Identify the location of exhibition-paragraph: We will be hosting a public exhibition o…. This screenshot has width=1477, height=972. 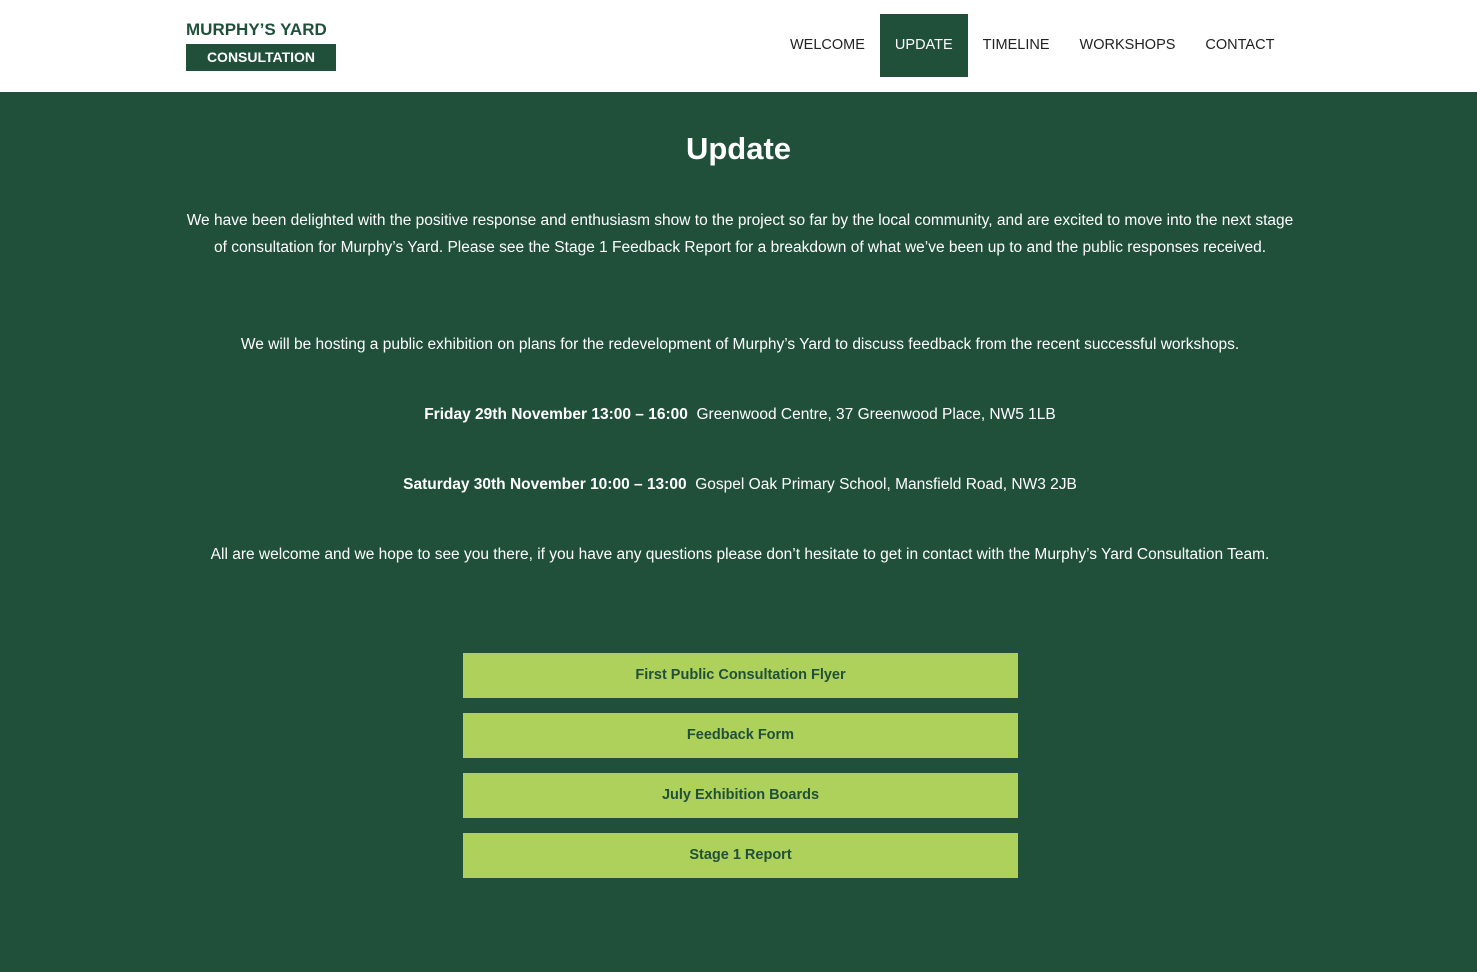
(740, 344).